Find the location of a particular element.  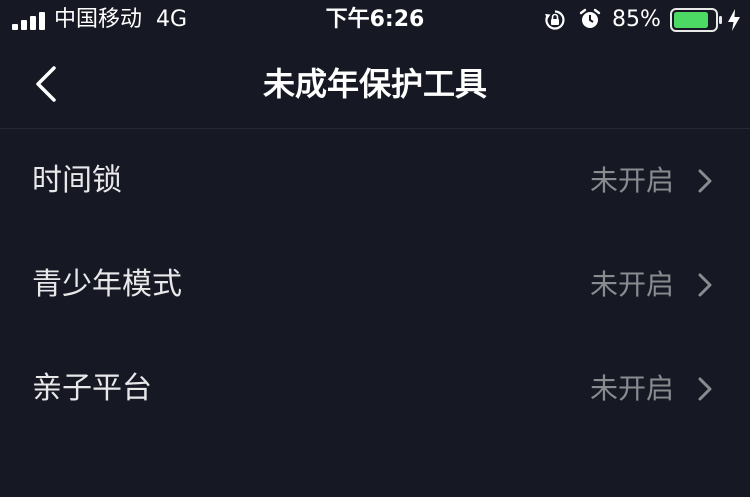

status-bar: 中国移动 4G 下午6:26 85% is located at coordinates (375, 20).